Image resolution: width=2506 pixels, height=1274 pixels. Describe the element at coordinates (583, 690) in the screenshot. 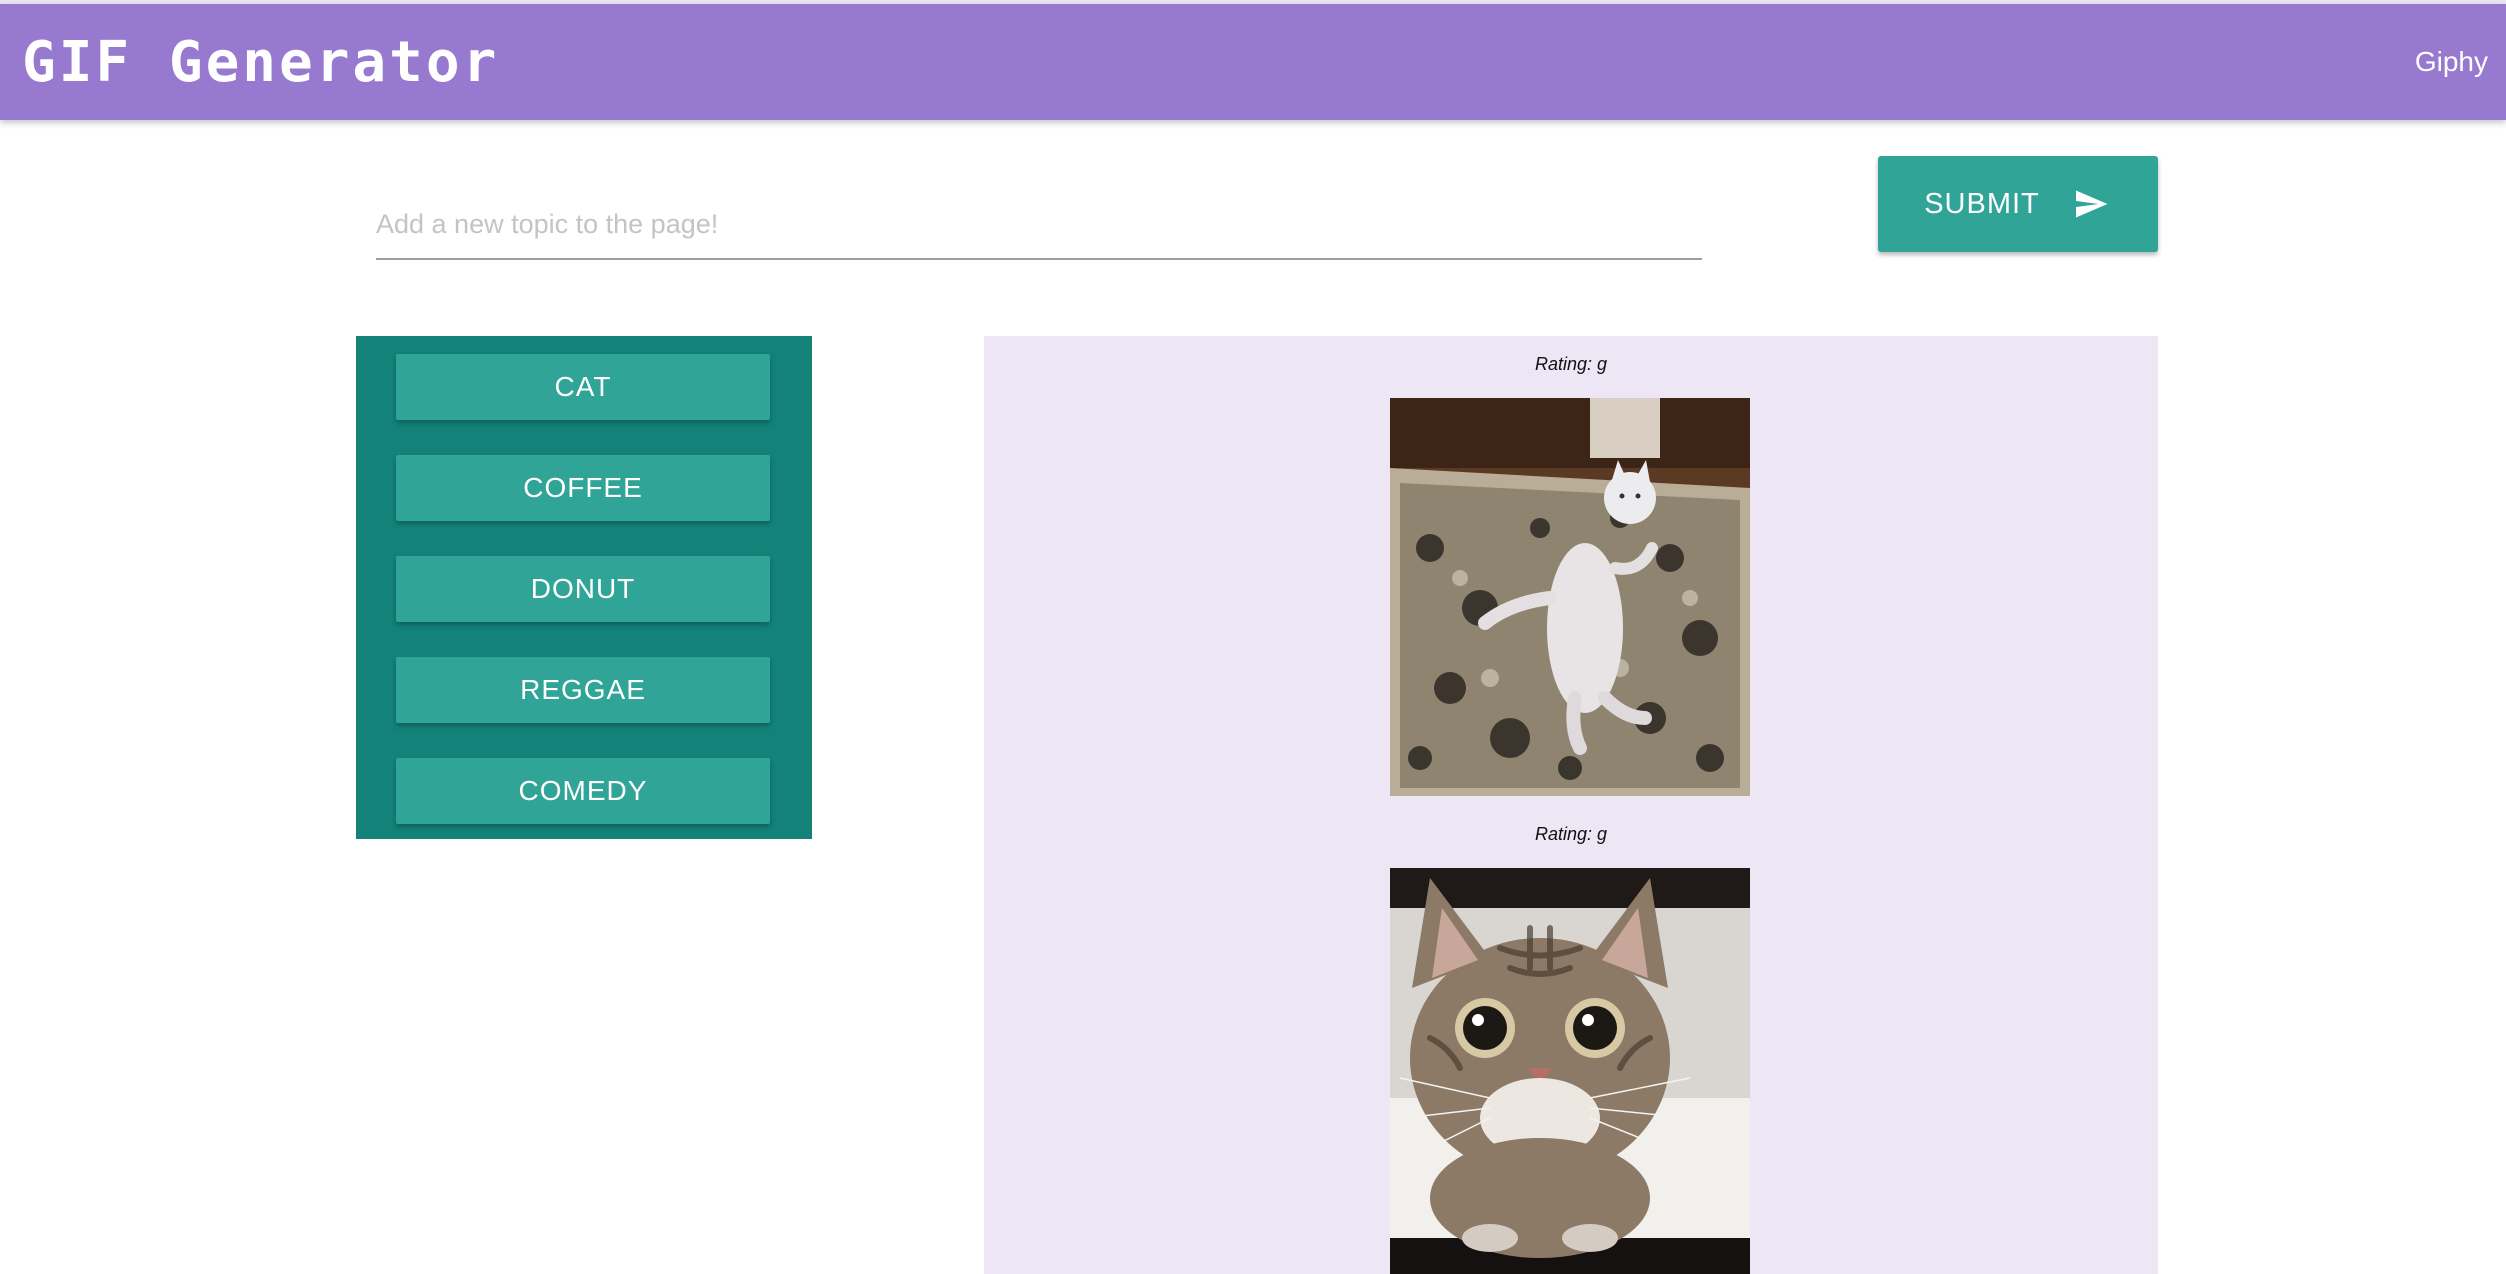

I see `topic-button-reggae: REGGAE` at that location.